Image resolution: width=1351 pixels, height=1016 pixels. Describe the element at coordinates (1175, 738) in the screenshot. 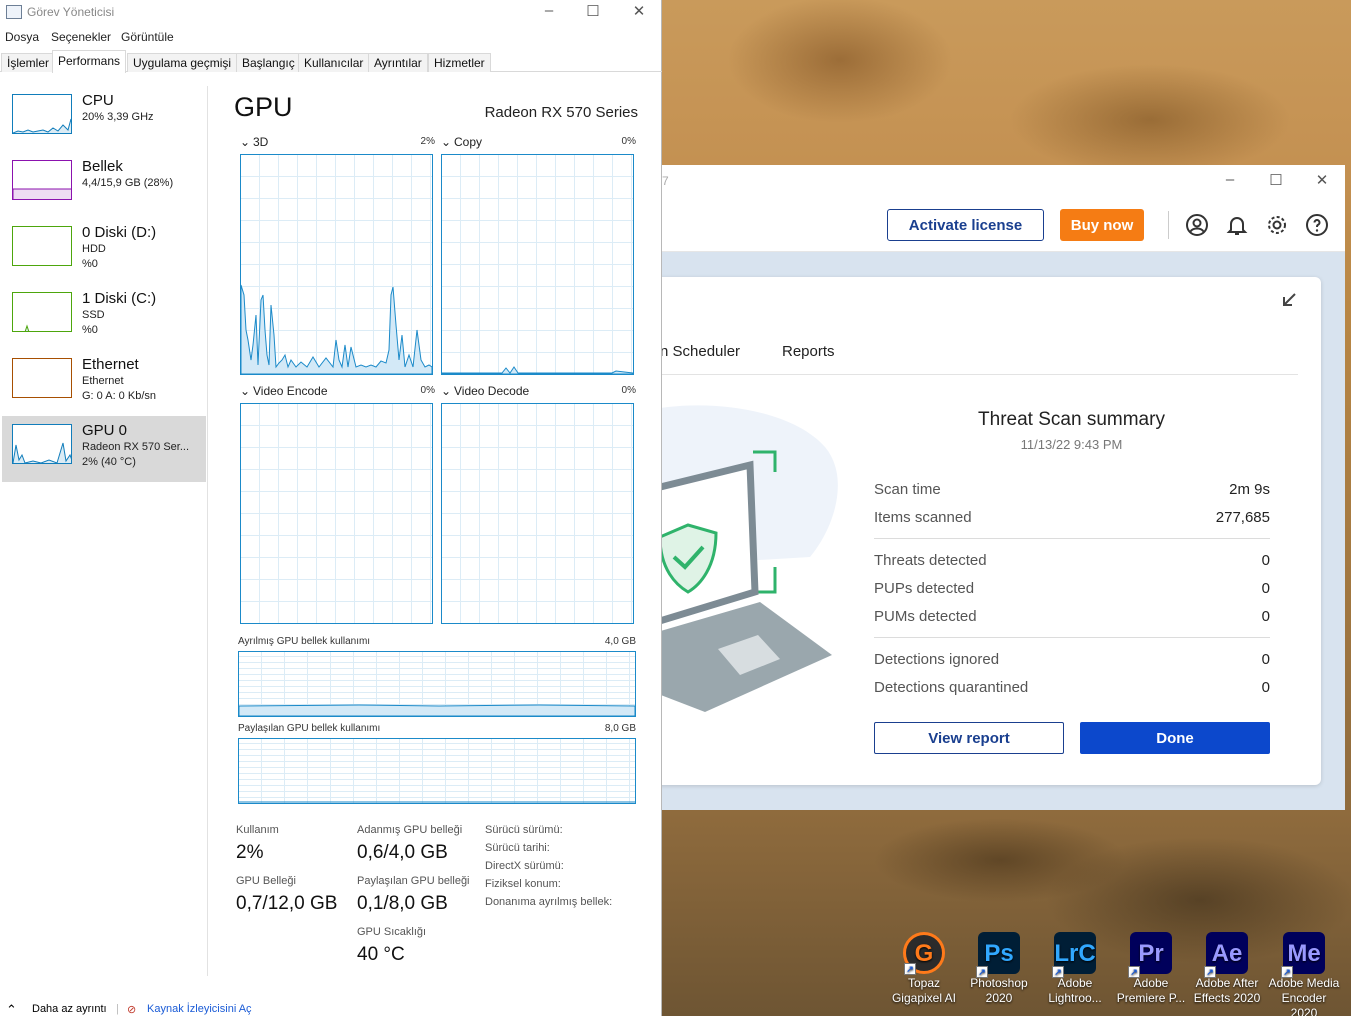

I see `done-button: Done` at that location.